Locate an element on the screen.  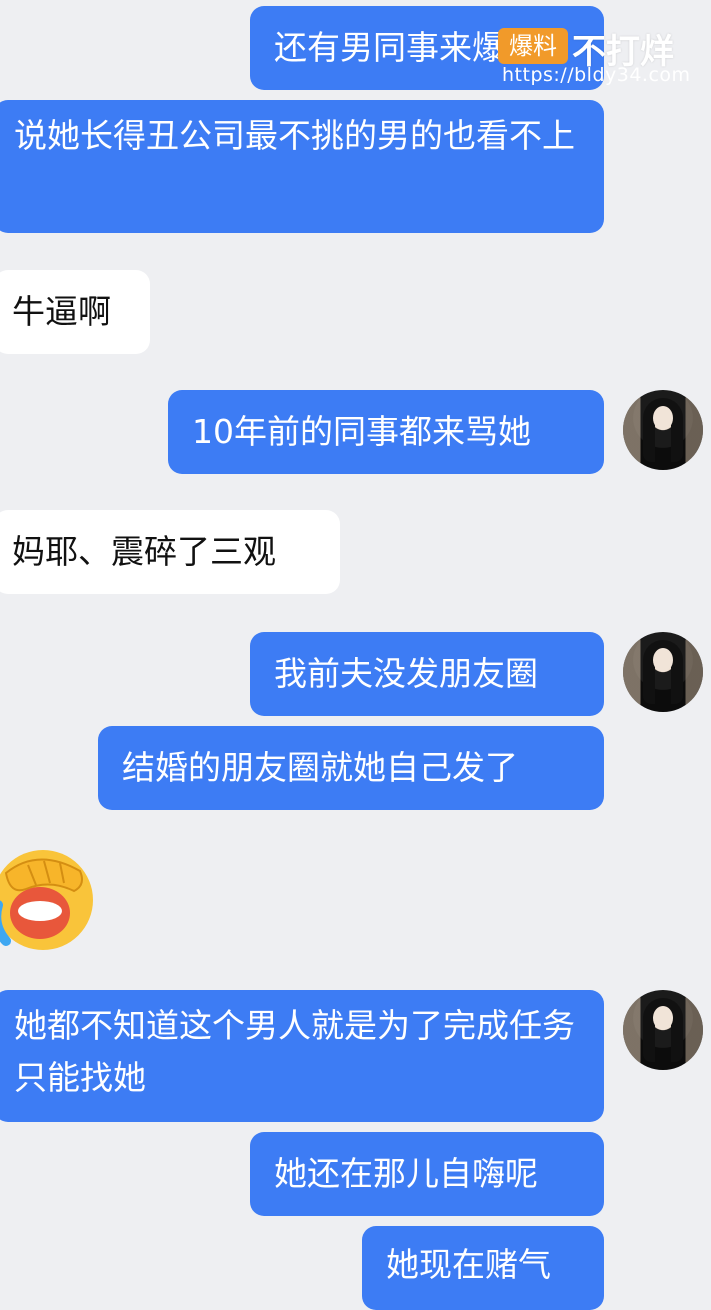
outgoing-message: 我前夫没发朋友圈 is located at coordinates (427, 674).